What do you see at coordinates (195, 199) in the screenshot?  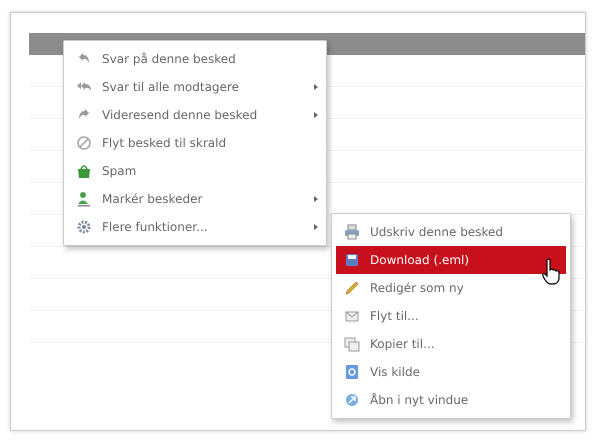 I see `menu-item: Markér beskeder` at bounding box center [195, 199].